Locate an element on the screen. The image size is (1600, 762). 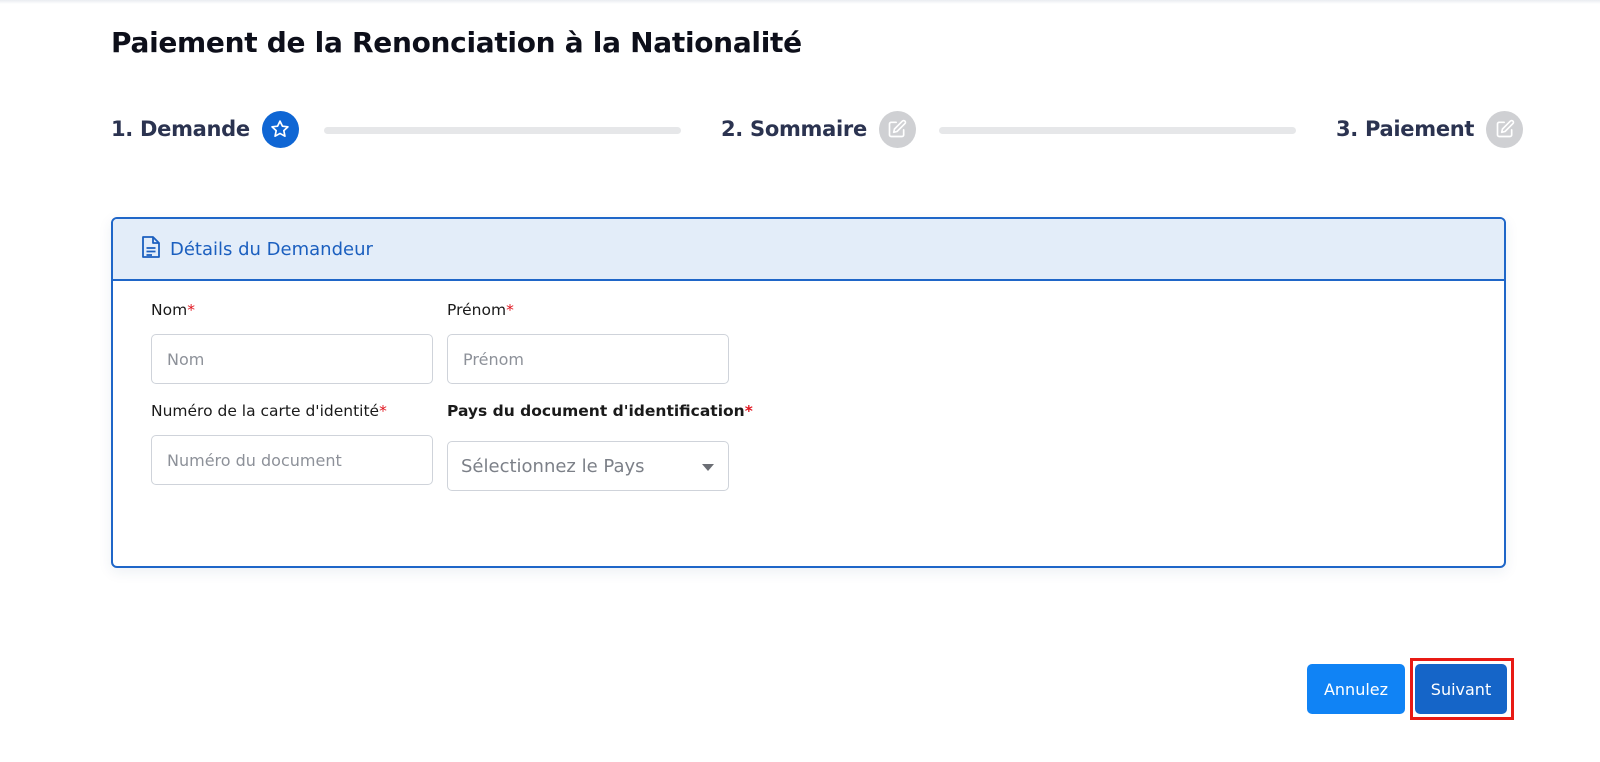
country-label: Pays du document d'identification* is located at coordinates (600, 411).